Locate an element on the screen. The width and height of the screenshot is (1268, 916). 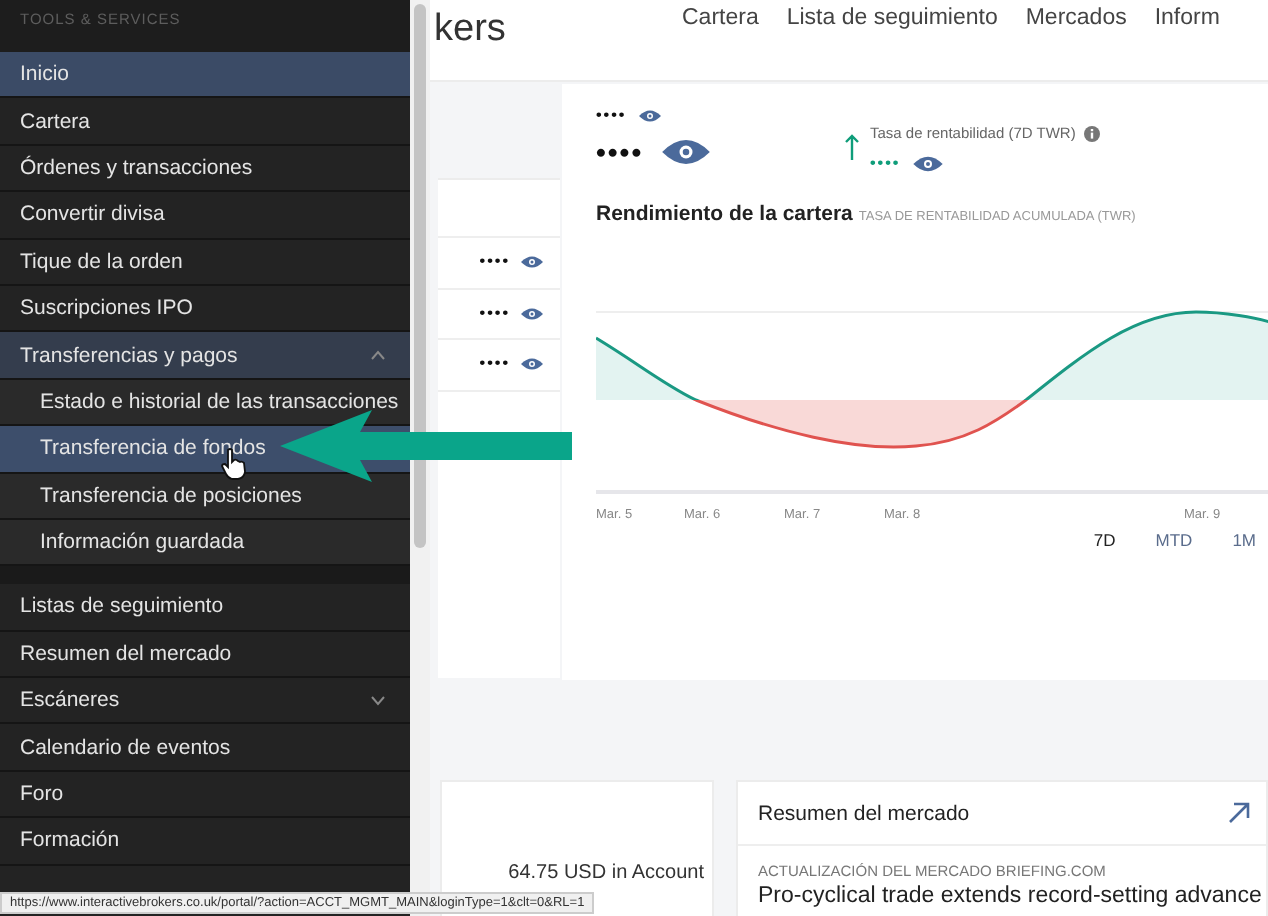
period-tab: 7D is located at coordinates (1104, 540).